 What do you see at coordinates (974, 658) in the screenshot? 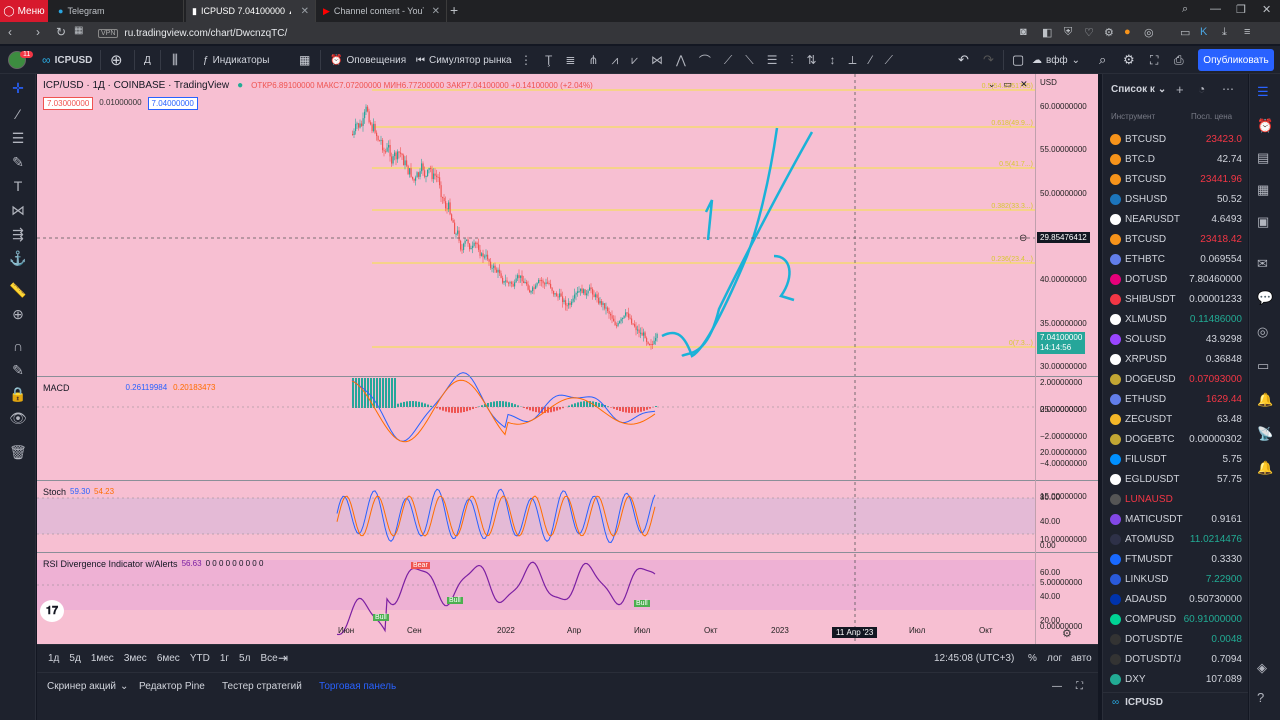
I see `timezone-clock: 12:45:08 (UTC+3)` at bounding box center [974, 658].